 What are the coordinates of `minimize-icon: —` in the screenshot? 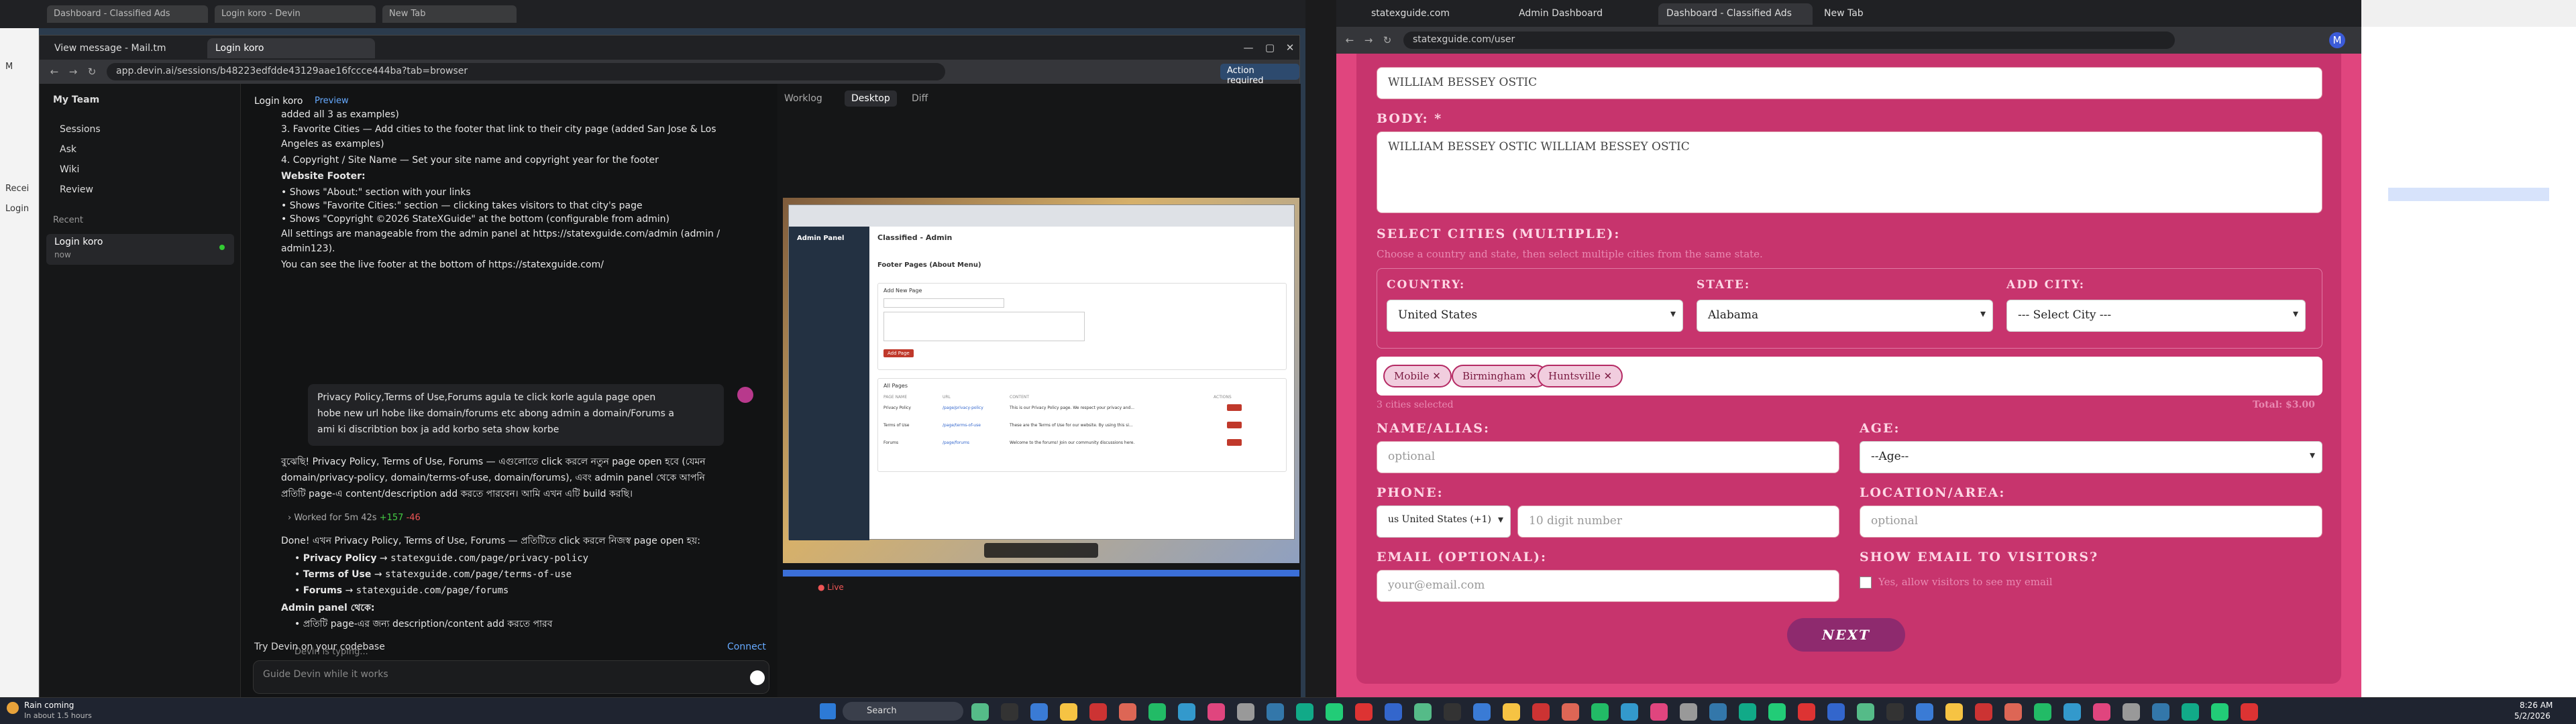 It's located at (1248, 48).